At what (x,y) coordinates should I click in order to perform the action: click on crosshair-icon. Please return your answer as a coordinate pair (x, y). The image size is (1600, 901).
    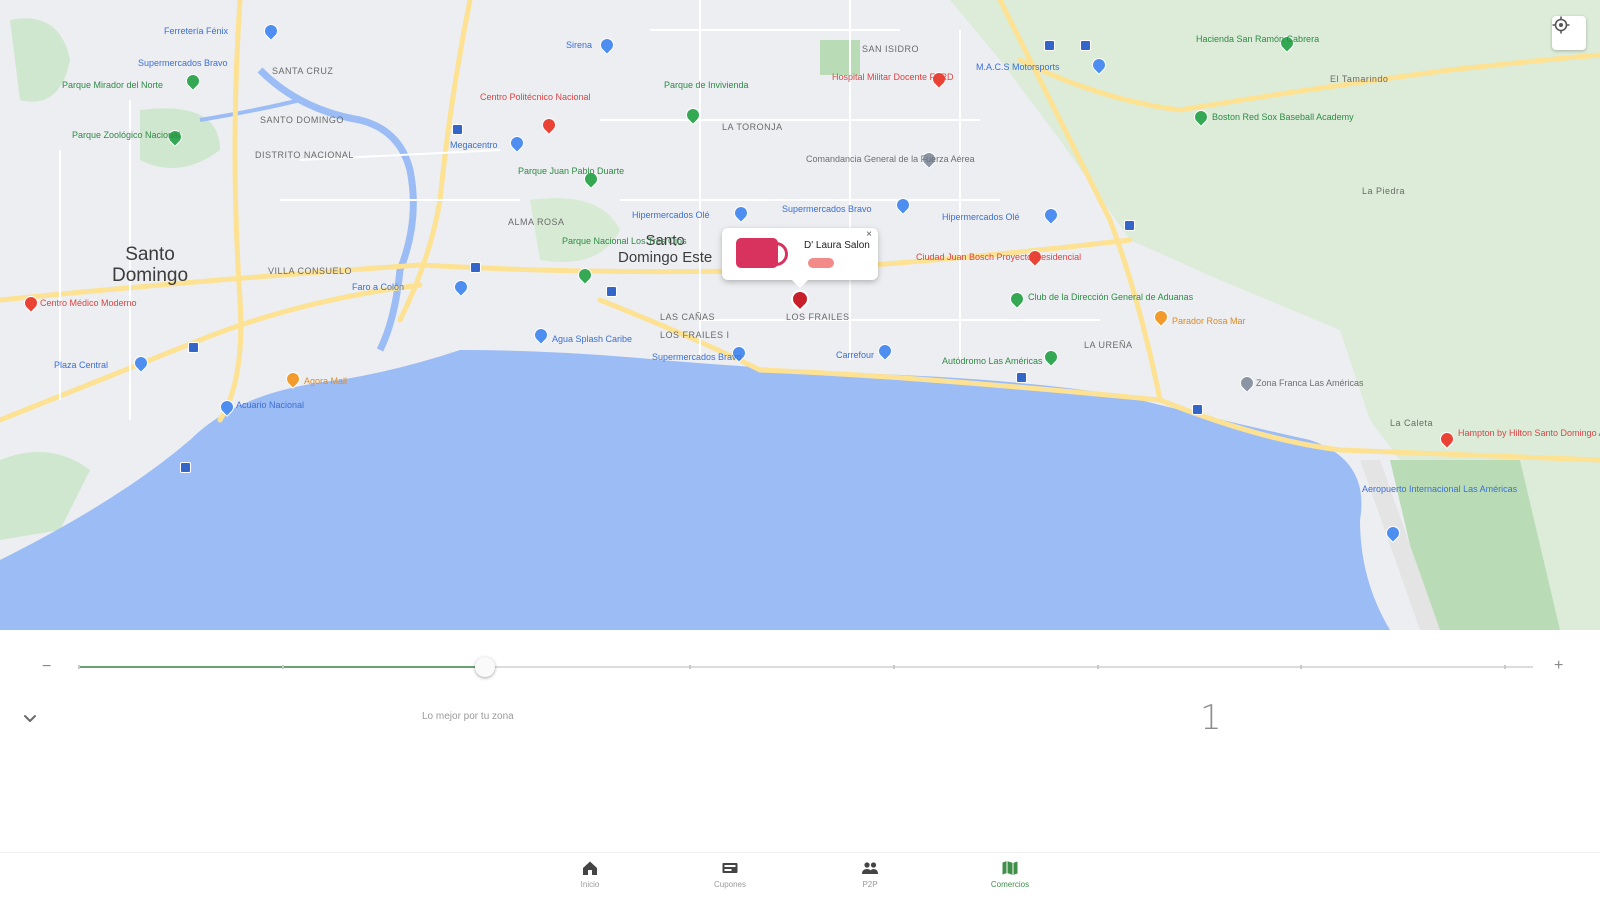
    Looking at the image, I should click on (1561, 25).